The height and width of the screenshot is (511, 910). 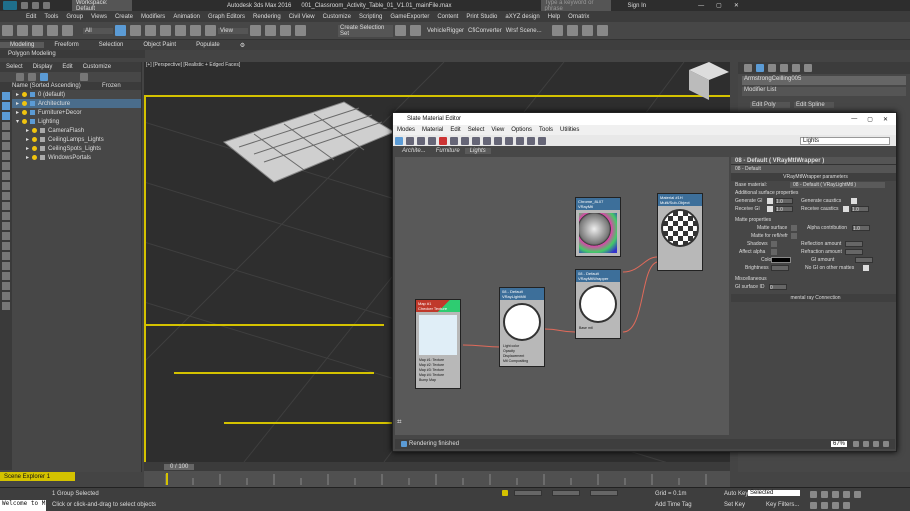 I want to click on bind-space-warp-icon, so click(x=67, y=30).